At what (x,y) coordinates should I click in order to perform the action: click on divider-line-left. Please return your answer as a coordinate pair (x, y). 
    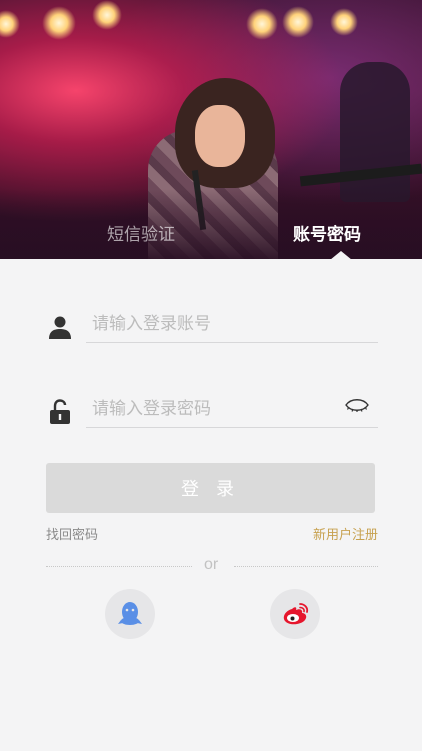
    Looking at the image, I should click on (119, 566).